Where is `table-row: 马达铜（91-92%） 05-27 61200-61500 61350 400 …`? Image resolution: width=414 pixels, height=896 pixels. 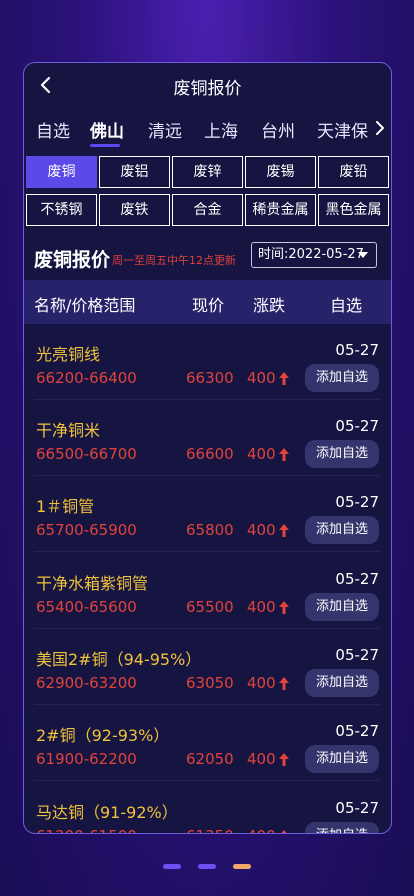
table-row: 马达铜（91-92%） 05-27 61200-61500 61350 400 … is located at coordinates (207, 807).